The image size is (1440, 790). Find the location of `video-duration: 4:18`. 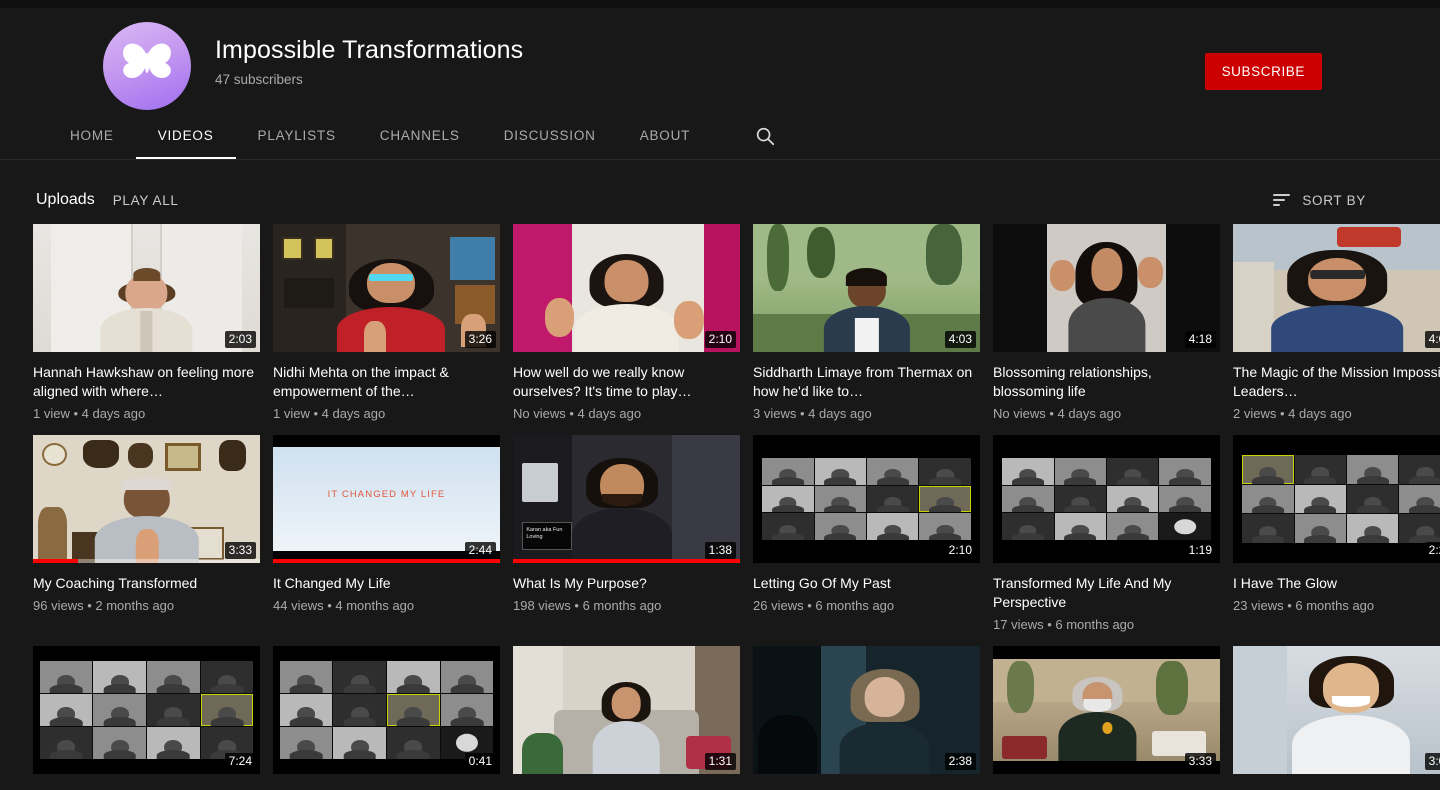

video-duration: 4:18 is located at coordinates (1200, 339).